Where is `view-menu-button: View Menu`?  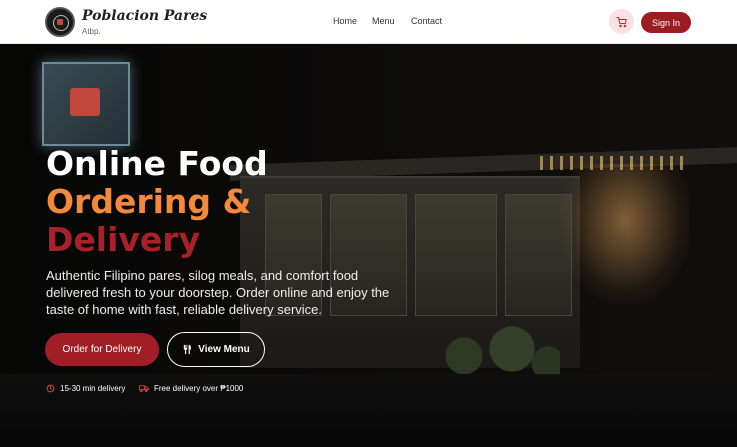
view-menu-button: View Menu is located at coordinates (216, 349).